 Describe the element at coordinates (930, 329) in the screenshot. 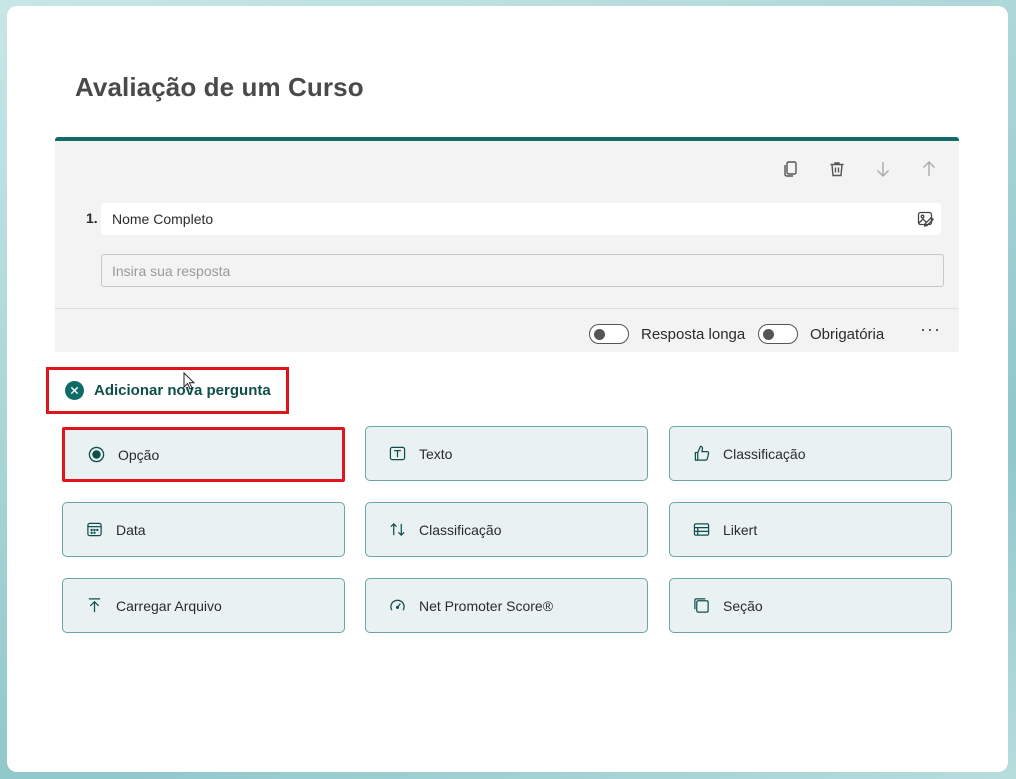

I see `more-options-button: ···` at that location.